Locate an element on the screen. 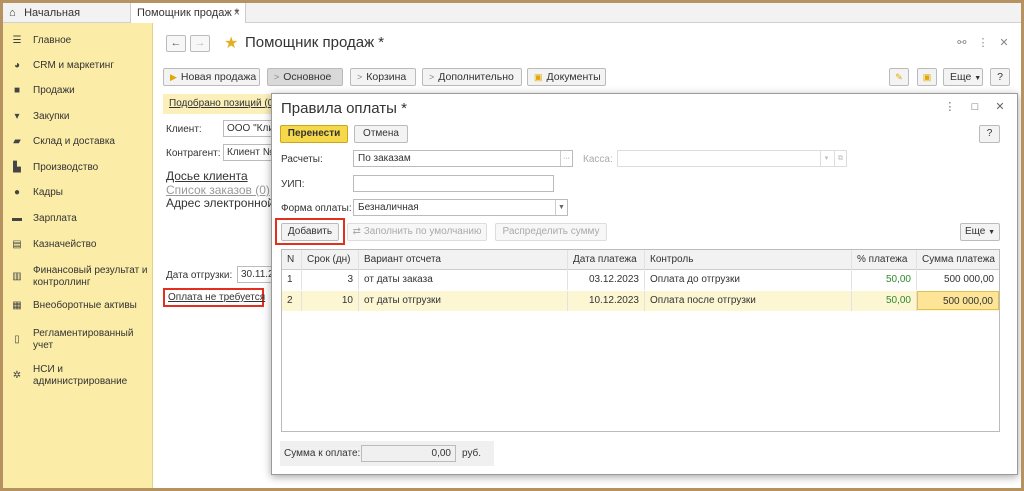  sidebar-item-label: Кадры is located at coordinates (48, 192).